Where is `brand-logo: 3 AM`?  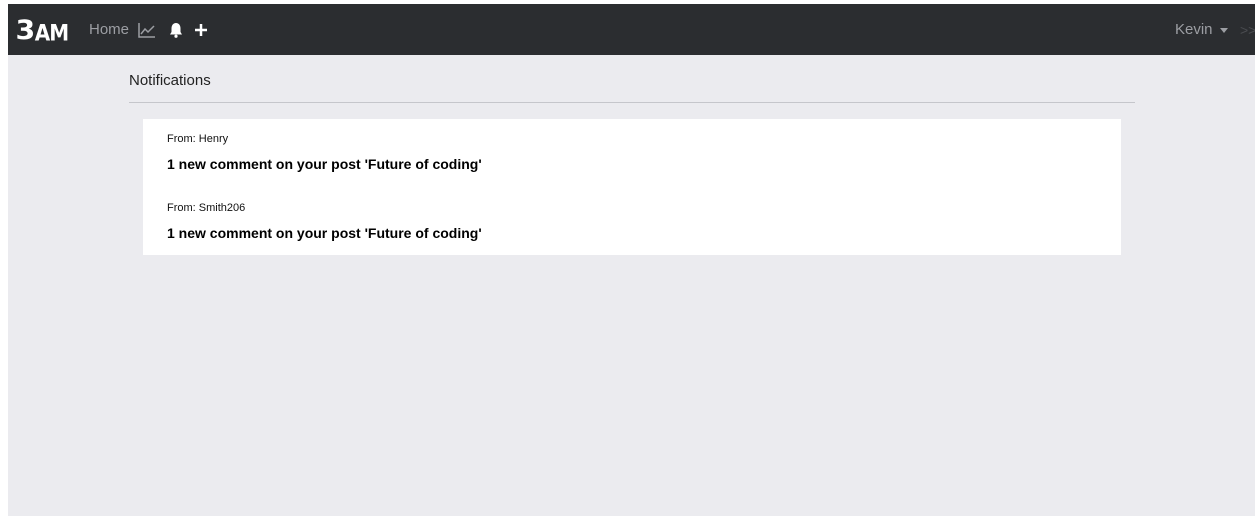 brand-logo: 3 AM is located at coordinates (42, 31).